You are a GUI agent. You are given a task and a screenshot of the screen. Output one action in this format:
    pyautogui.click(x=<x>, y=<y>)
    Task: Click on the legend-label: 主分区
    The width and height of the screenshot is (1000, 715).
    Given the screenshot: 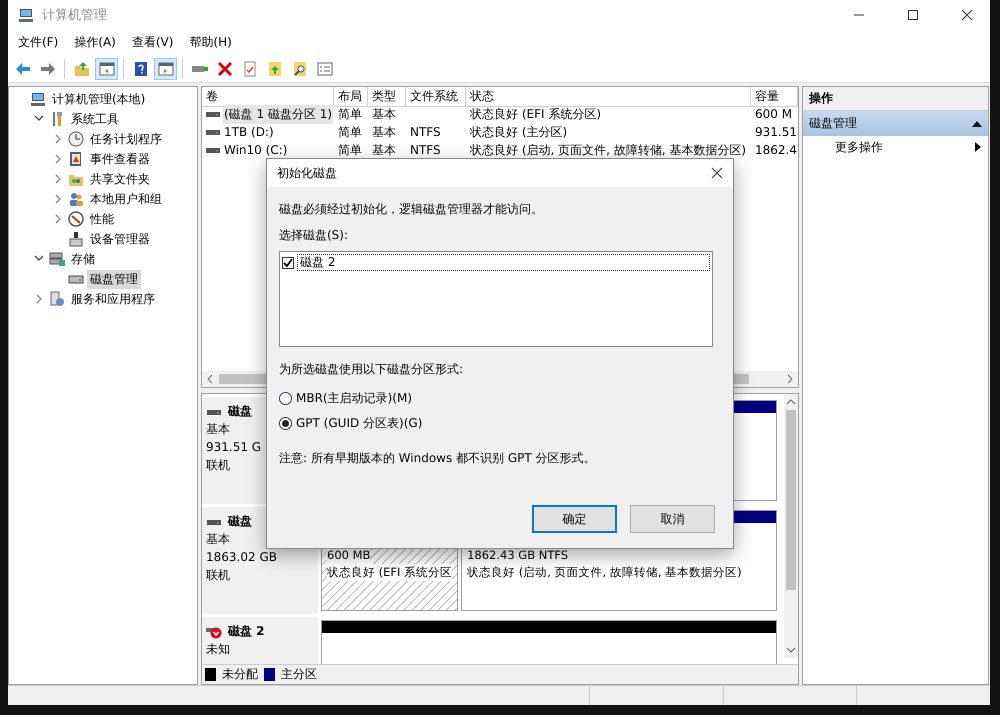 What is the action you would take?
    pyautogui.click(x=299, y=674)
    